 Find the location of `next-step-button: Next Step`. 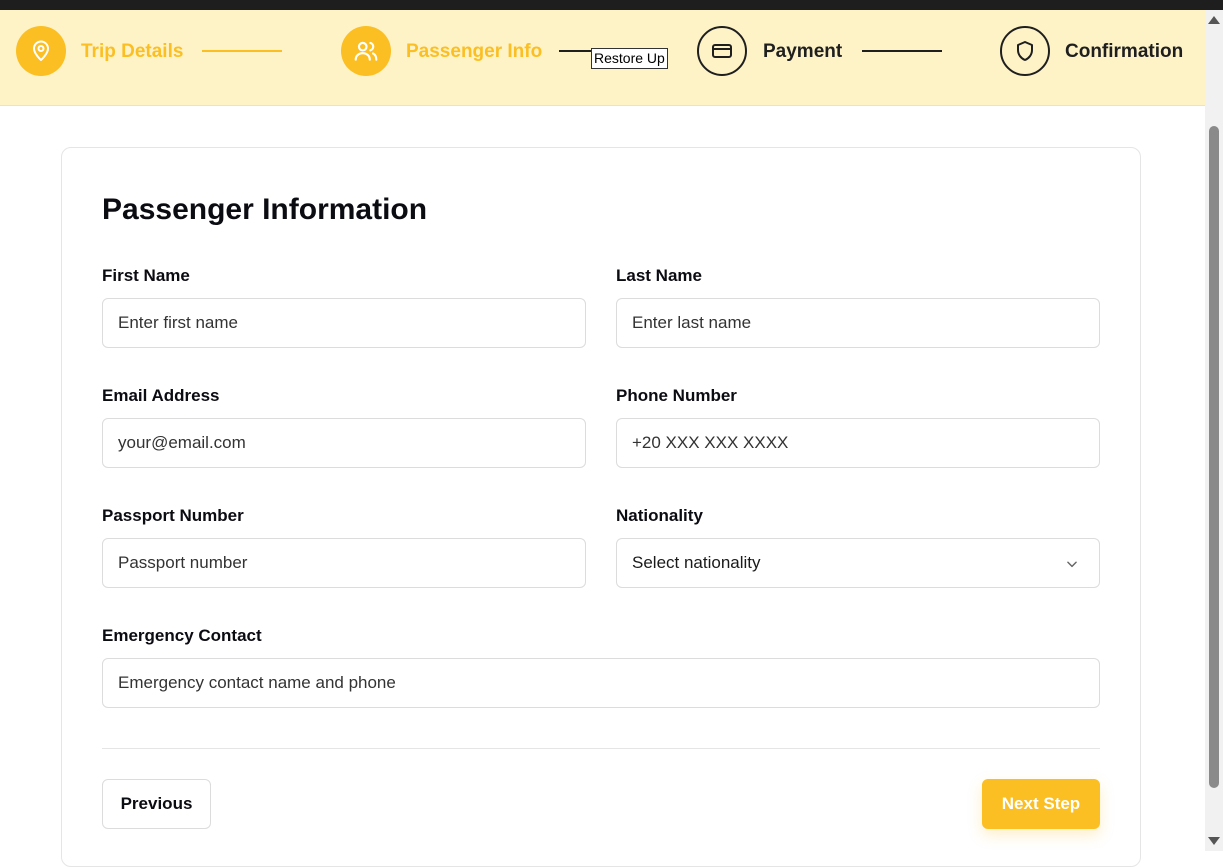

next-step-button: Next Step is located at coordinates (1041, 804).